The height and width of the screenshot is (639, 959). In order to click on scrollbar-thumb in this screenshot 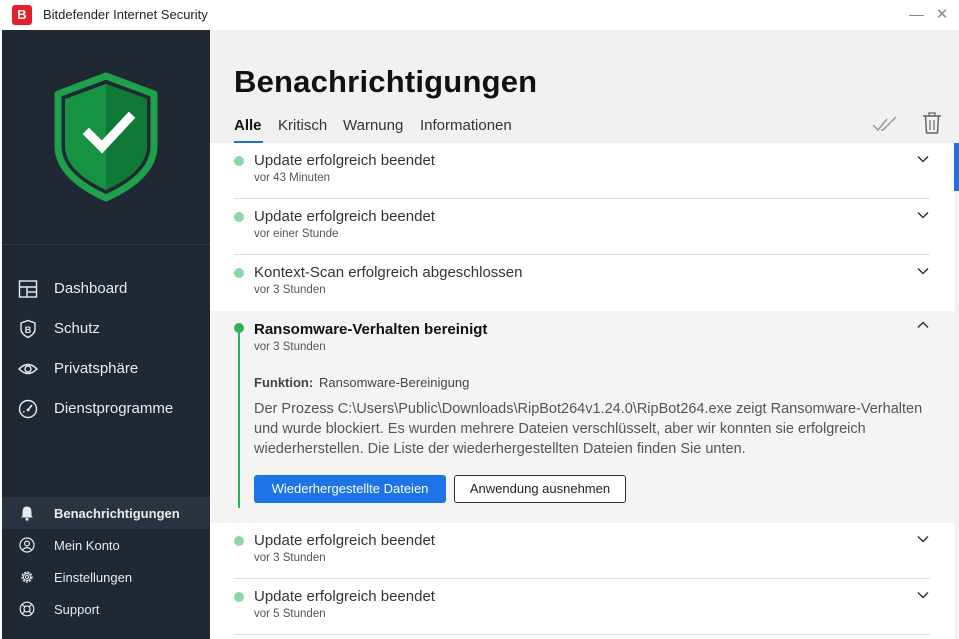, I will do `click(956, 167)`.